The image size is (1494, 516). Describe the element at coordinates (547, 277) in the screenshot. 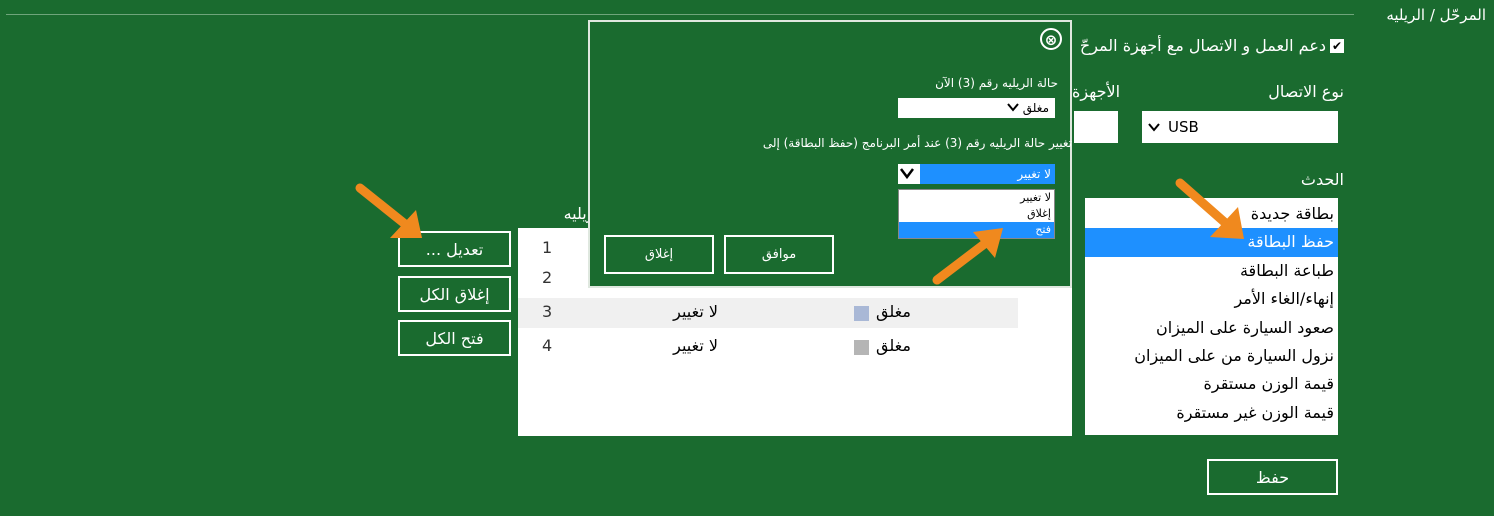

I see `relay-number: 2` at that location.